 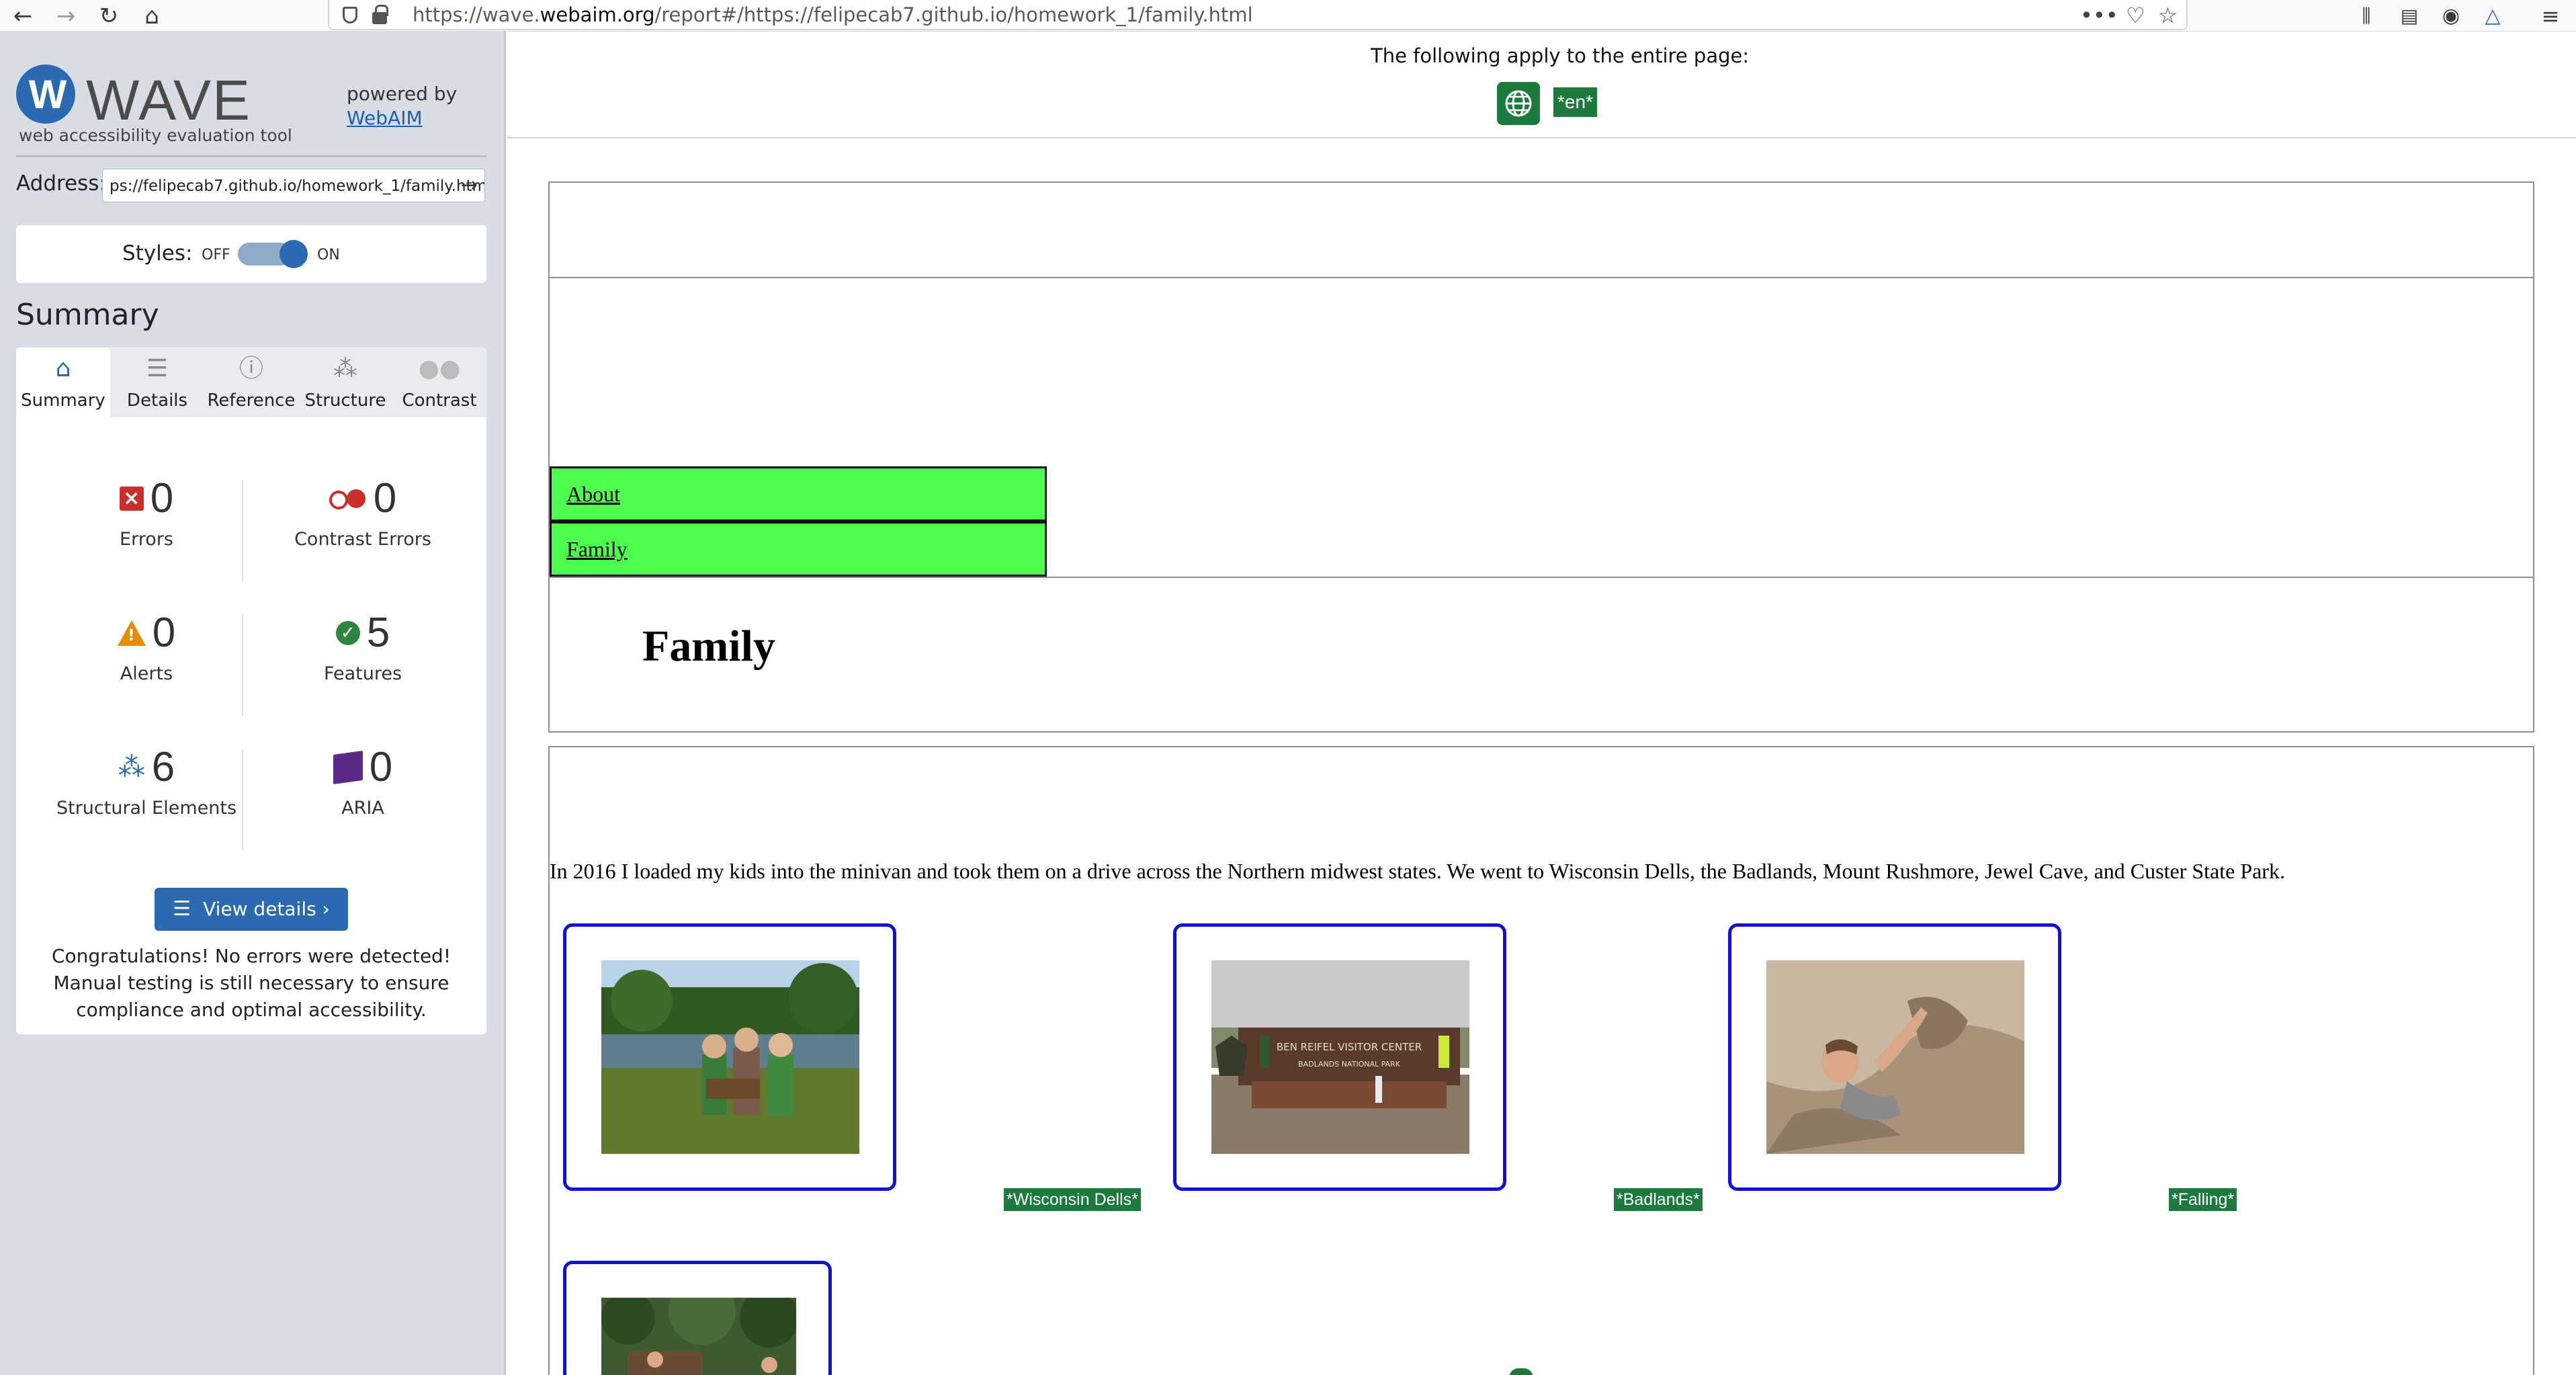 I want to click on summary-heading: Summary, so click(x=87, y=315).